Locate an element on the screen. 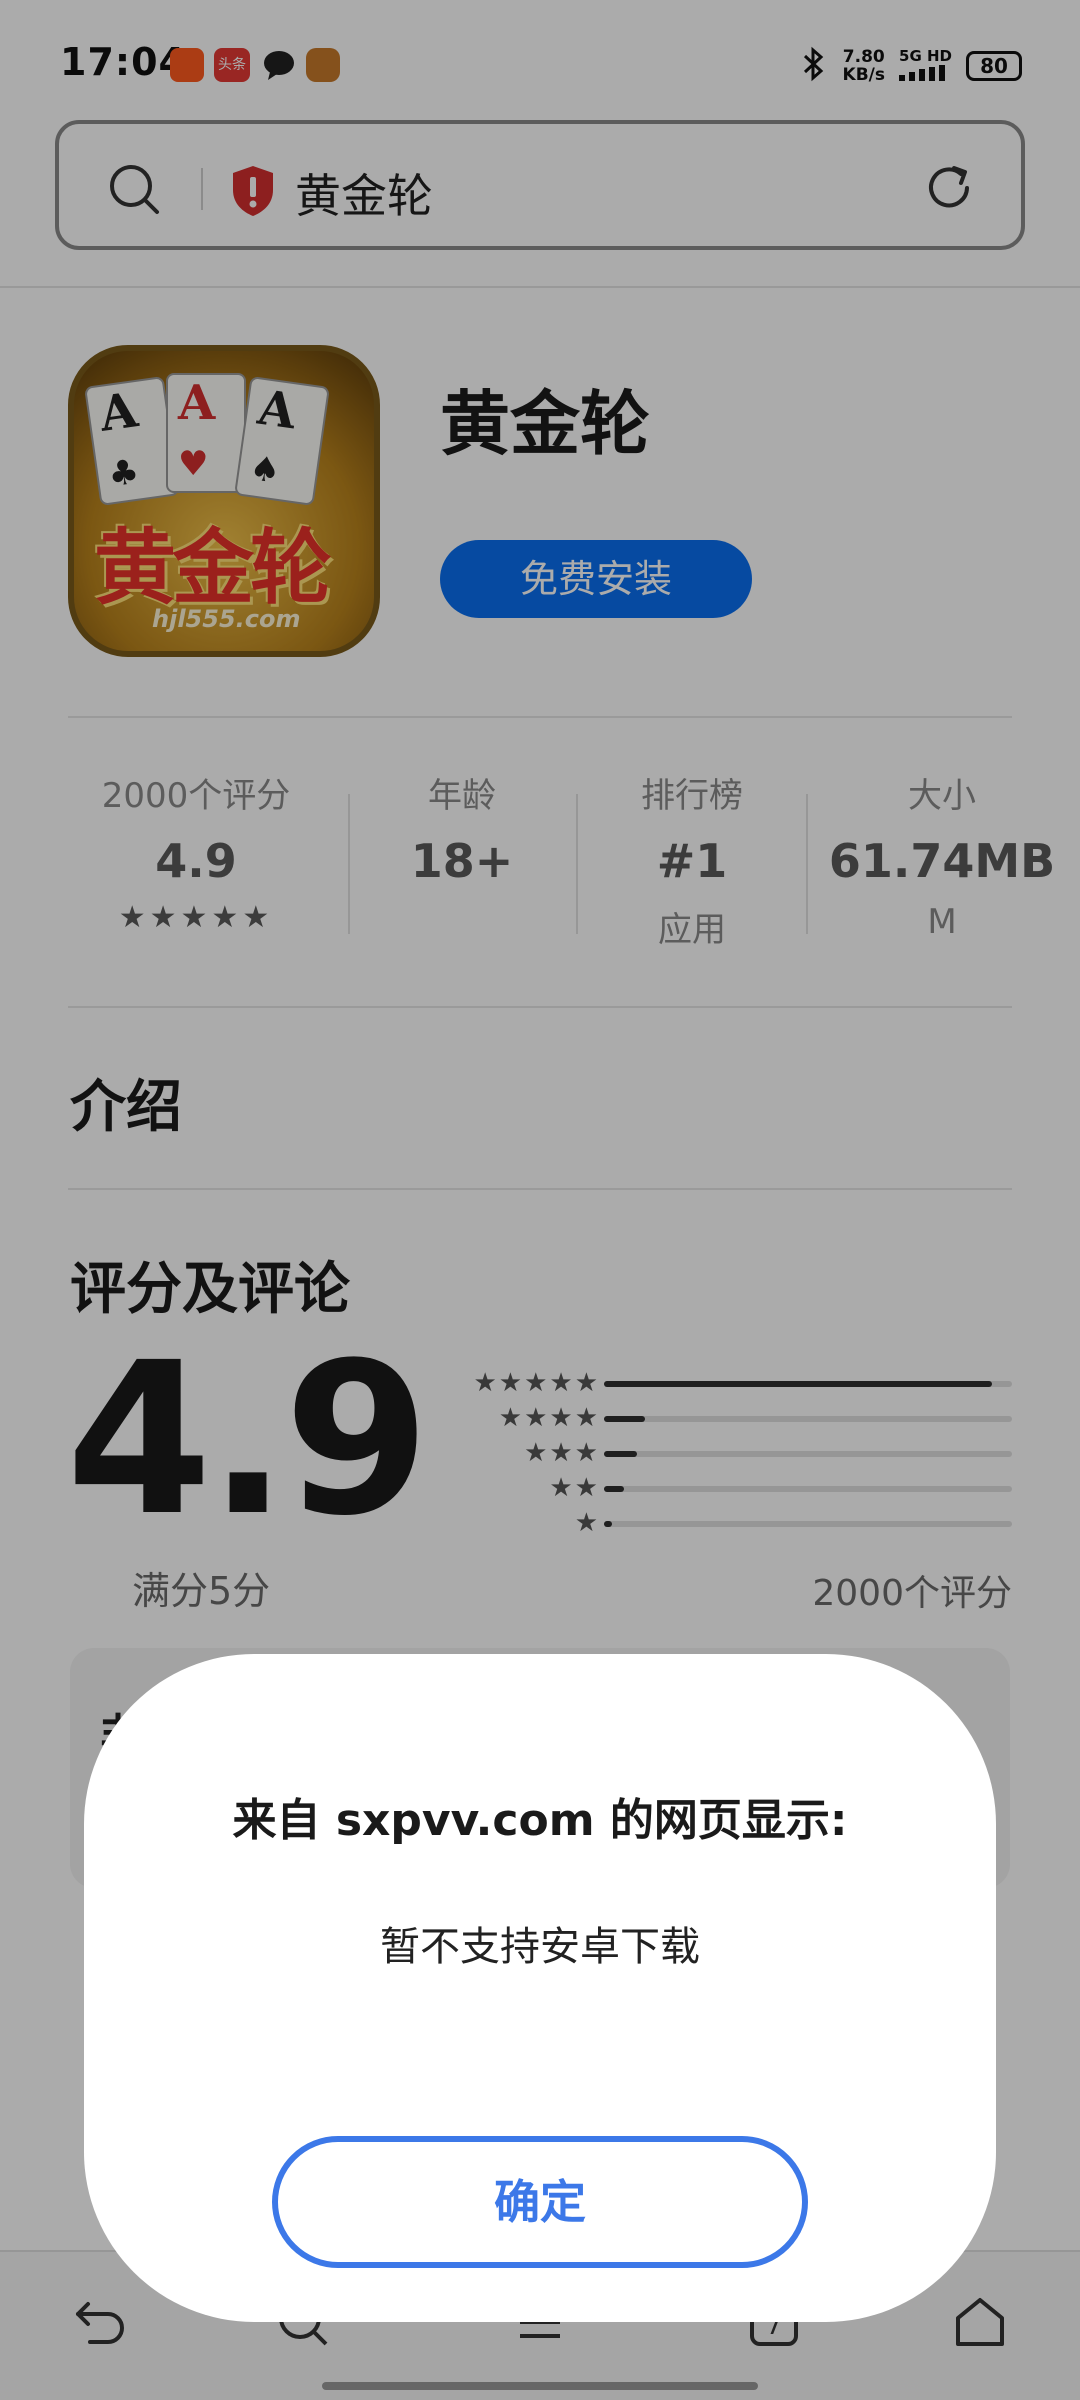 Image resolution: width=1080 pixels, height=2400 pixels. dialog-message: 暂不支持安卓下载 is located at coordinates (540, 1947).